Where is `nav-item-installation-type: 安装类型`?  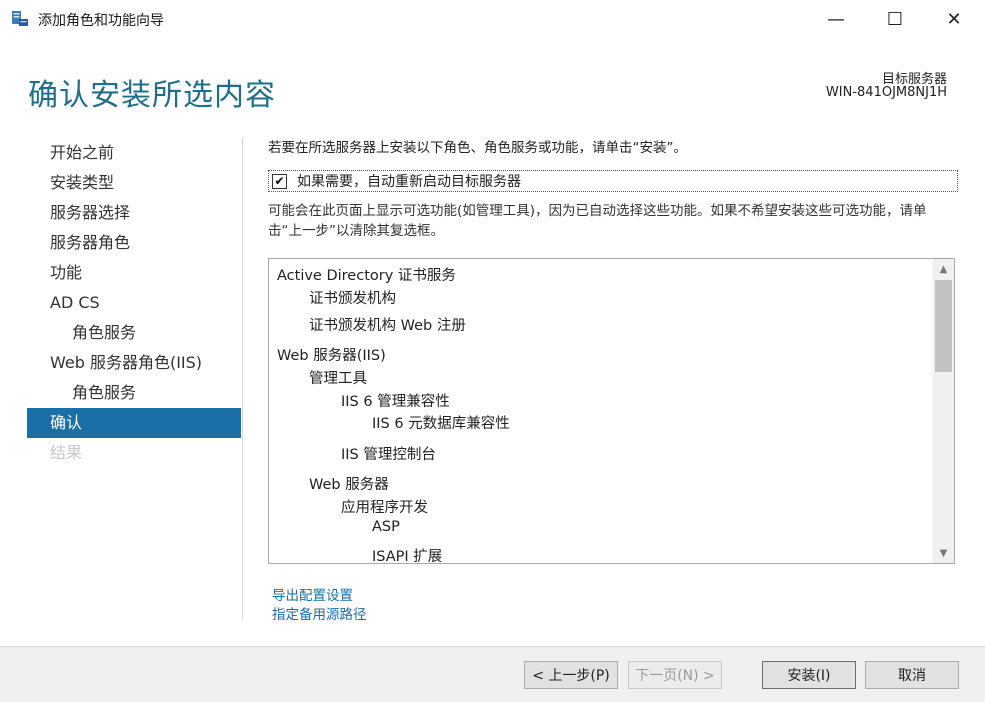 nav-item-installation-type: 安装类型 is located at coordinates (134, 183).